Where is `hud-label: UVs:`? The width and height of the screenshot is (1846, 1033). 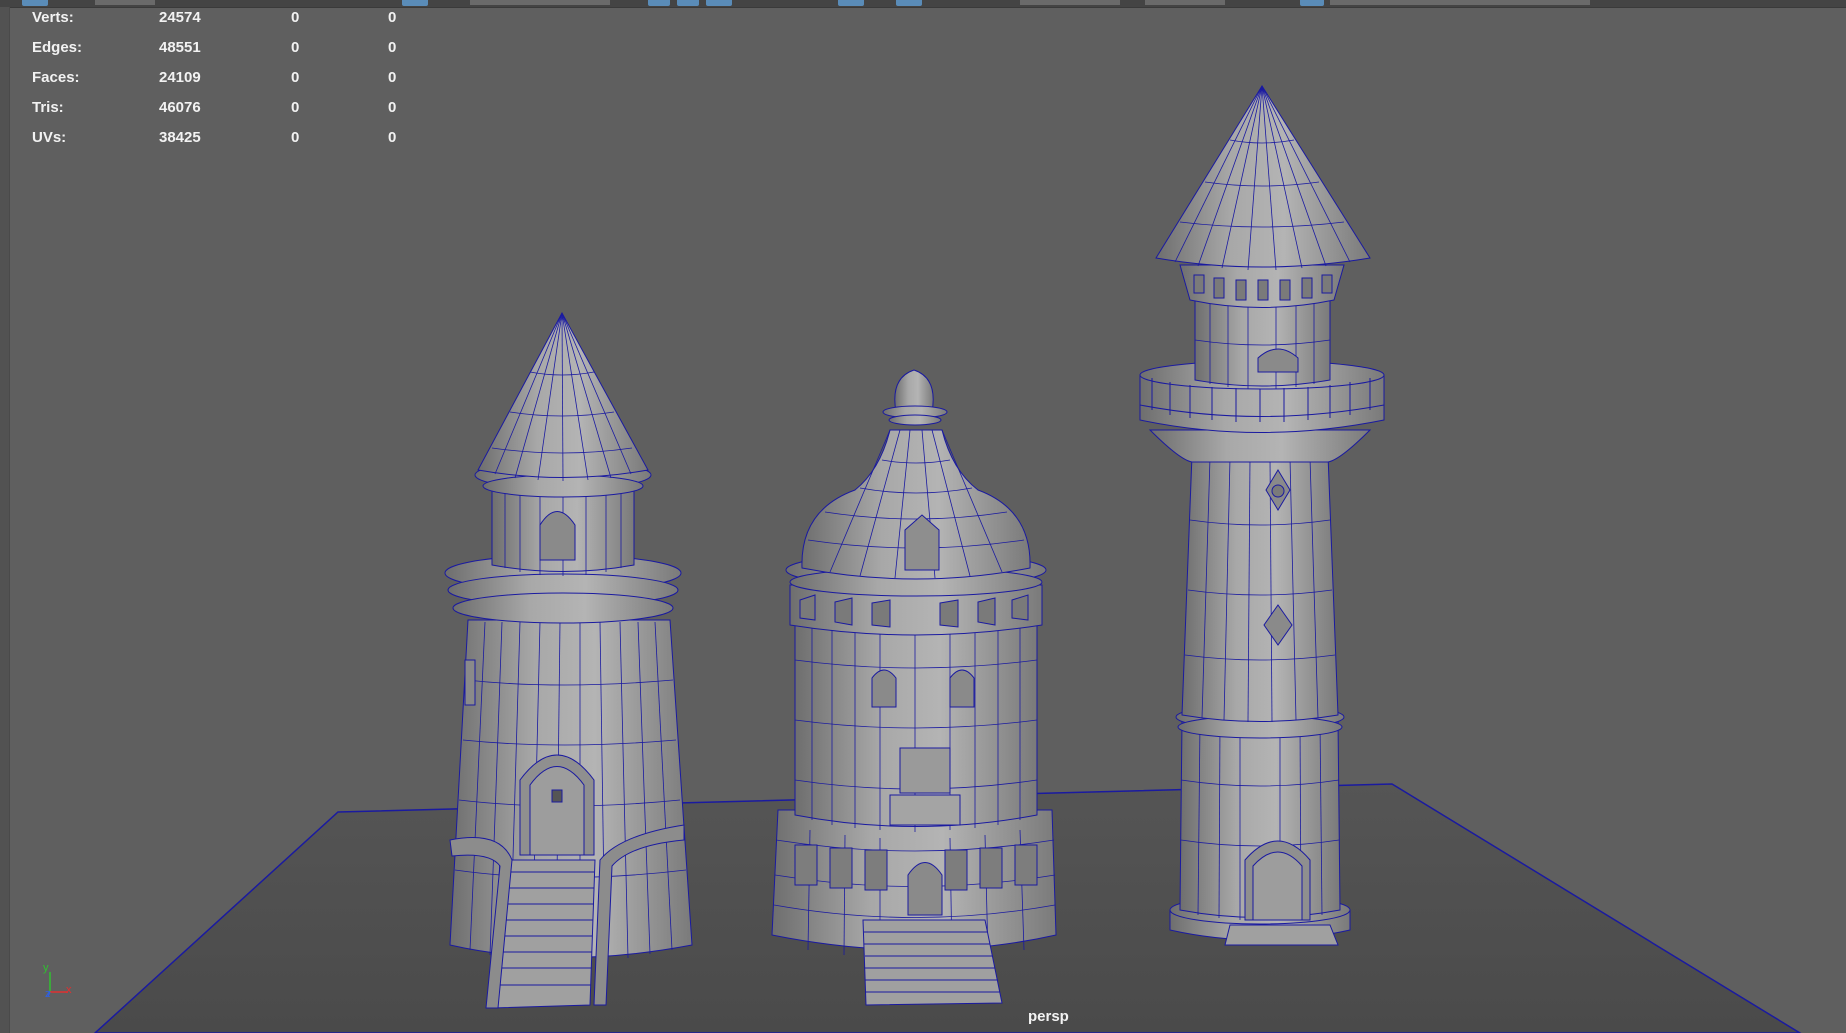 hud-label: UVs: is located at coordinates (49, 137).